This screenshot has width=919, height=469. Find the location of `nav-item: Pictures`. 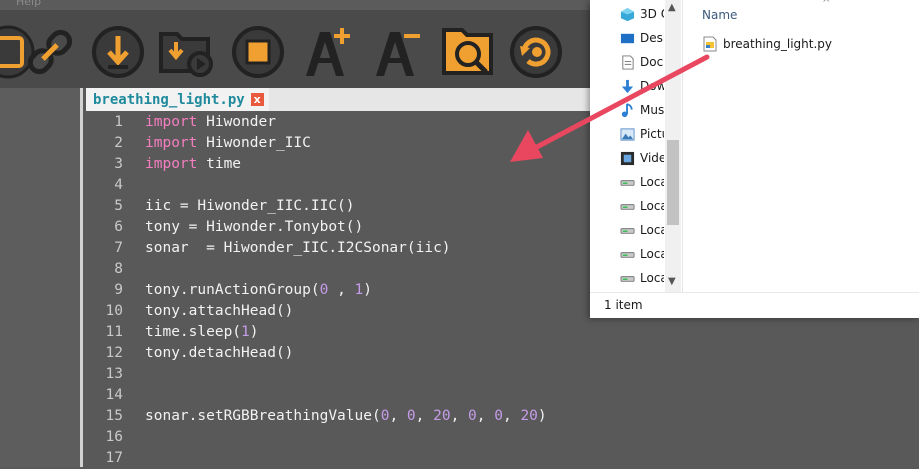

nav-item: Pictures is located at coordinates (642, 134).